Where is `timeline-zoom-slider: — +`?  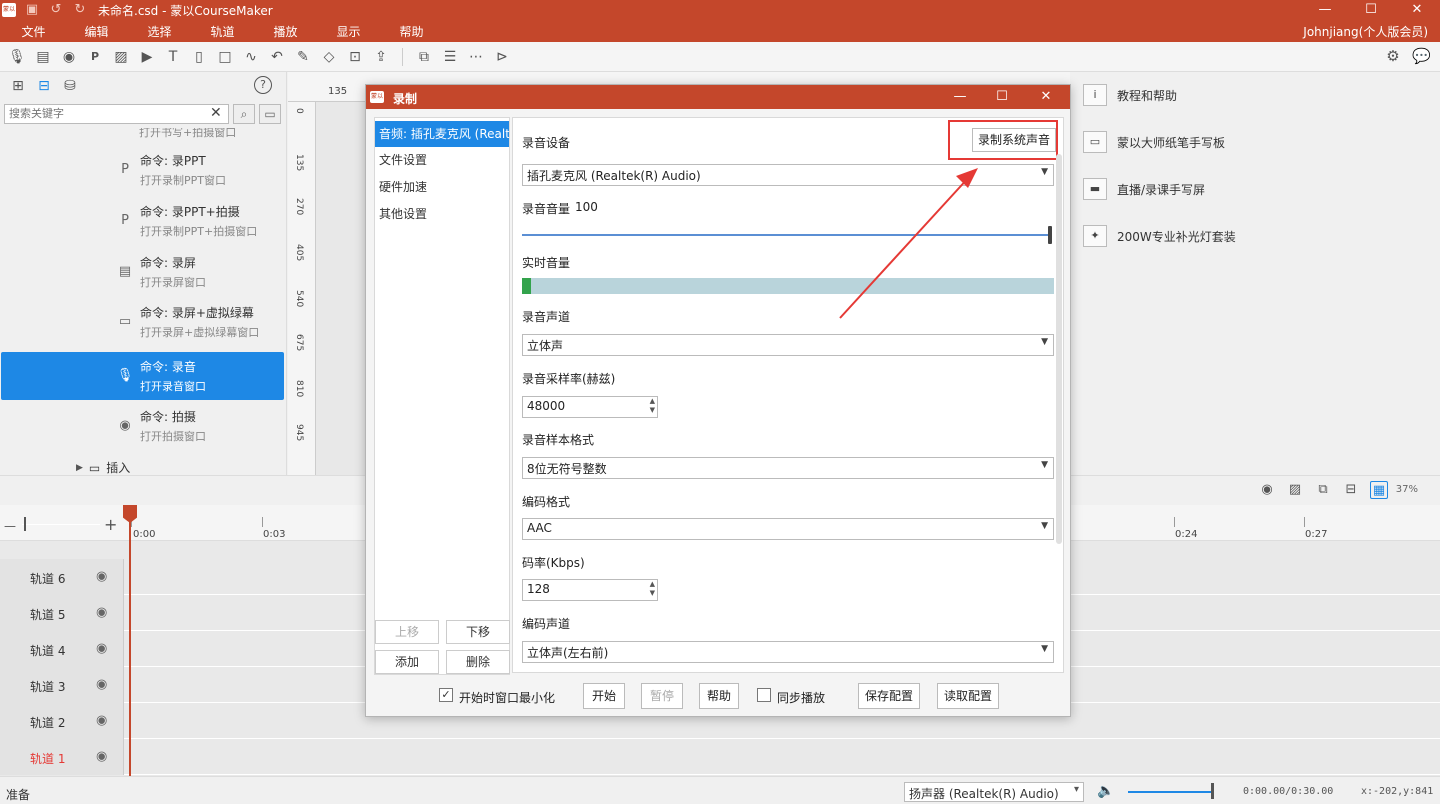
timeline-zoom-slider: — + is located at coordinates (62, 524).